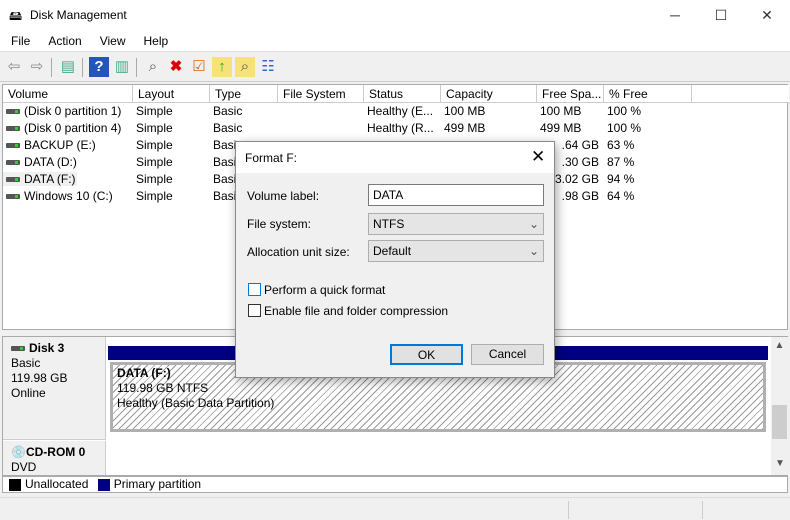  What do you see at coordinates (648, 94) in the screenshot?
I see `column-percent-free: % Free` at bounding box center [648, 94].